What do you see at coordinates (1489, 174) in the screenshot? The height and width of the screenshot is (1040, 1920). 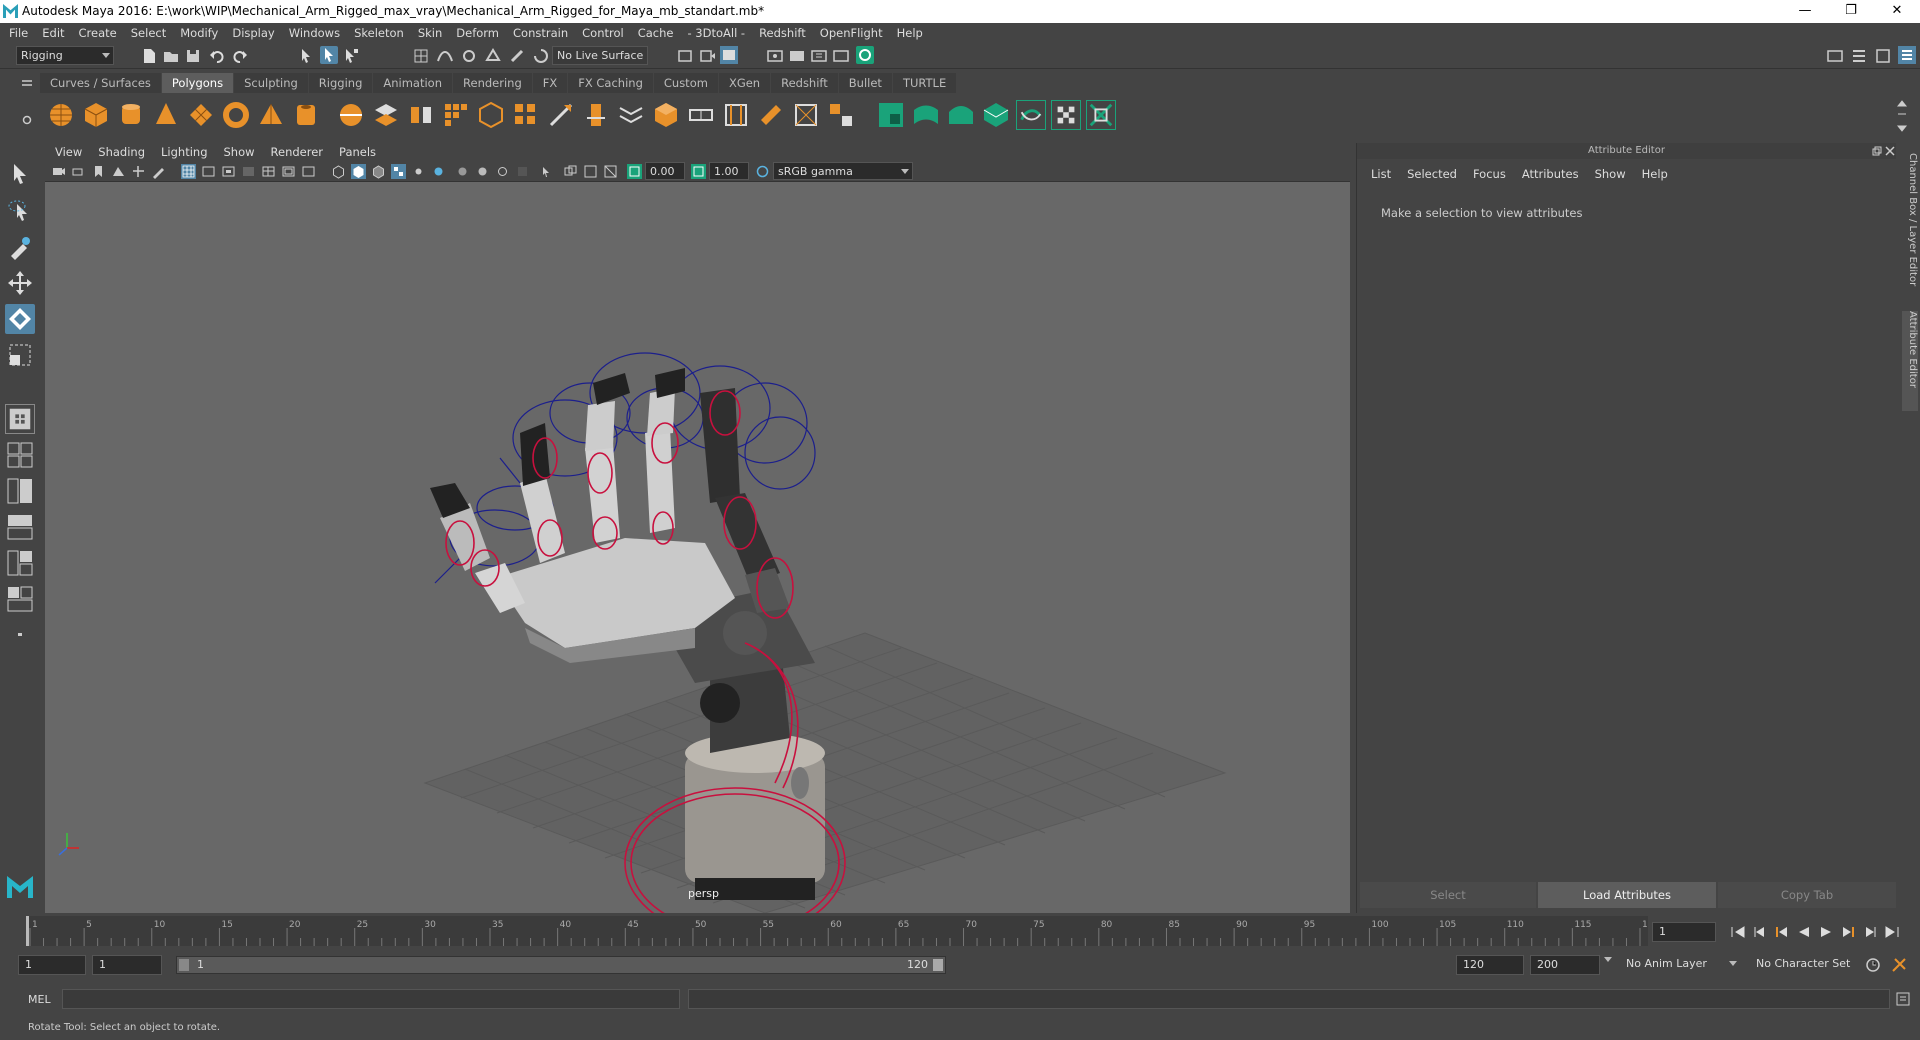 I see `attr-menu-focus: Focus` at bounding box center [1489, 174].